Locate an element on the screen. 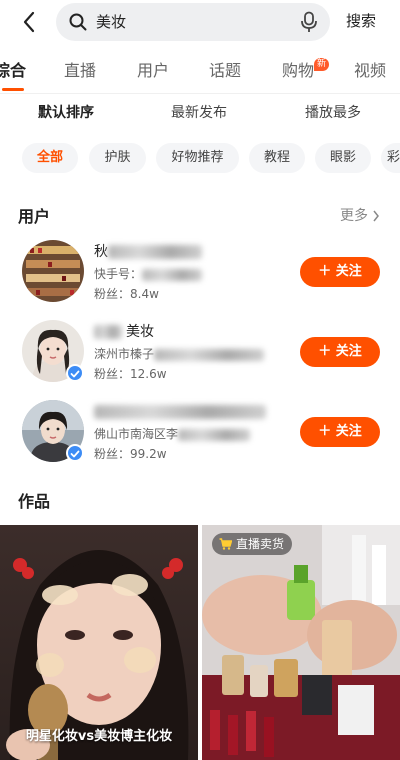 The image size is (400, 760). tab-users: 用户 is located at coordinates (153, 71).